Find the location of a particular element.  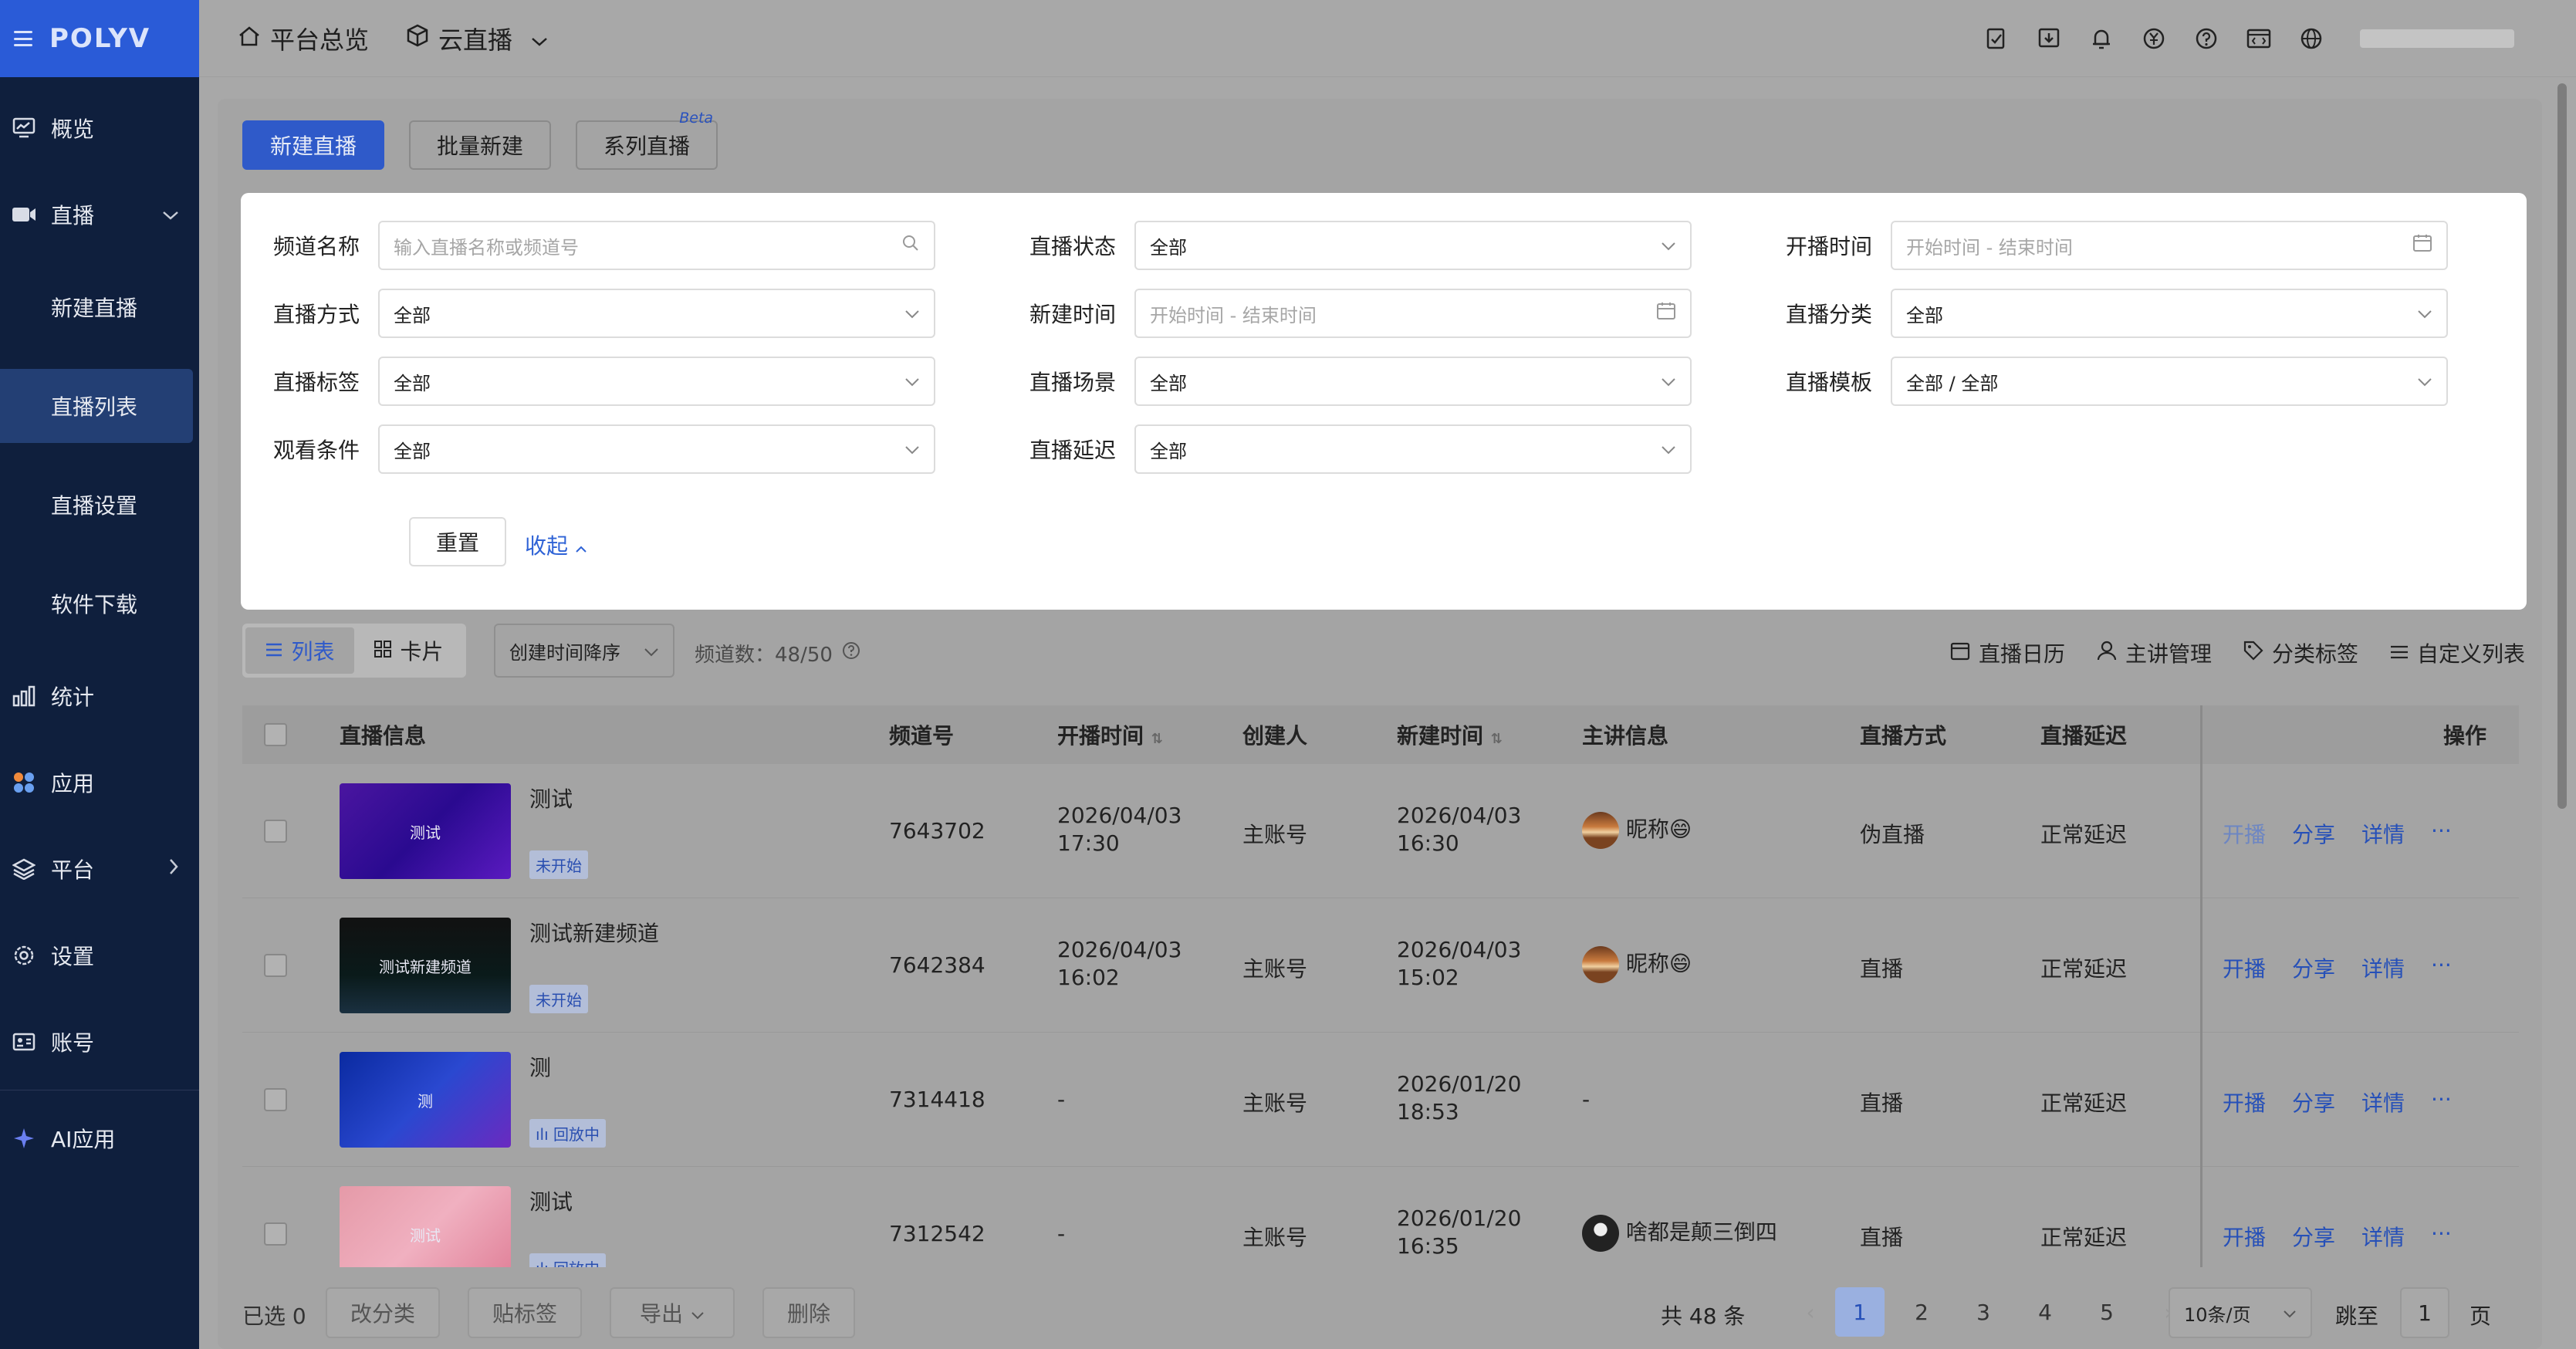

page-size-select: 10条/页 is located at coordinates (2240, 1312).